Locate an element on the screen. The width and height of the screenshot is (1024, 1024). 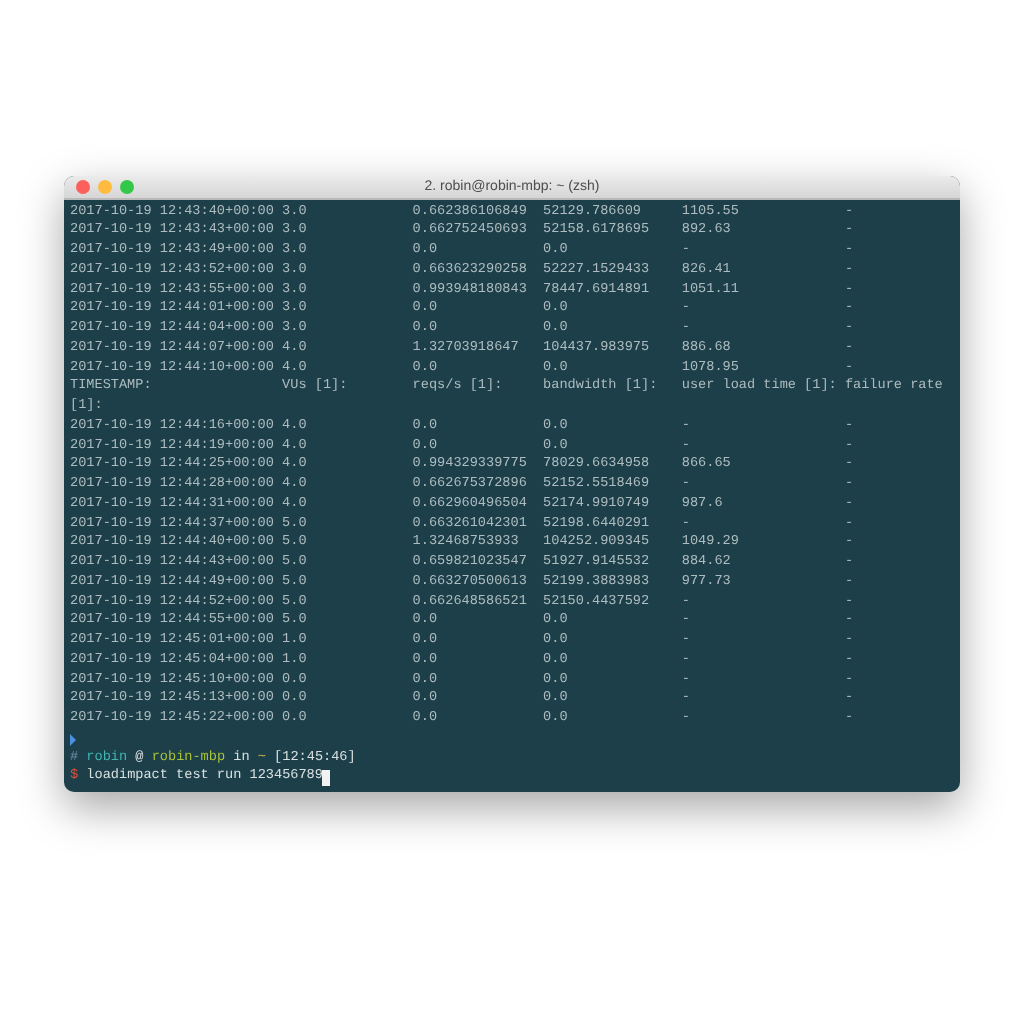
marker-icon is located at coordinates (73, 739).